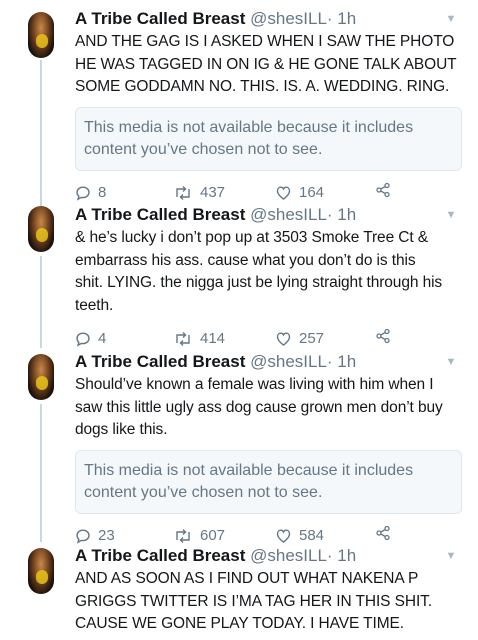  What do you see at coordinates (266, 193) in the screenshot?
I see `tweet-actions: 8 437 164` at bounding box center [266, 193].